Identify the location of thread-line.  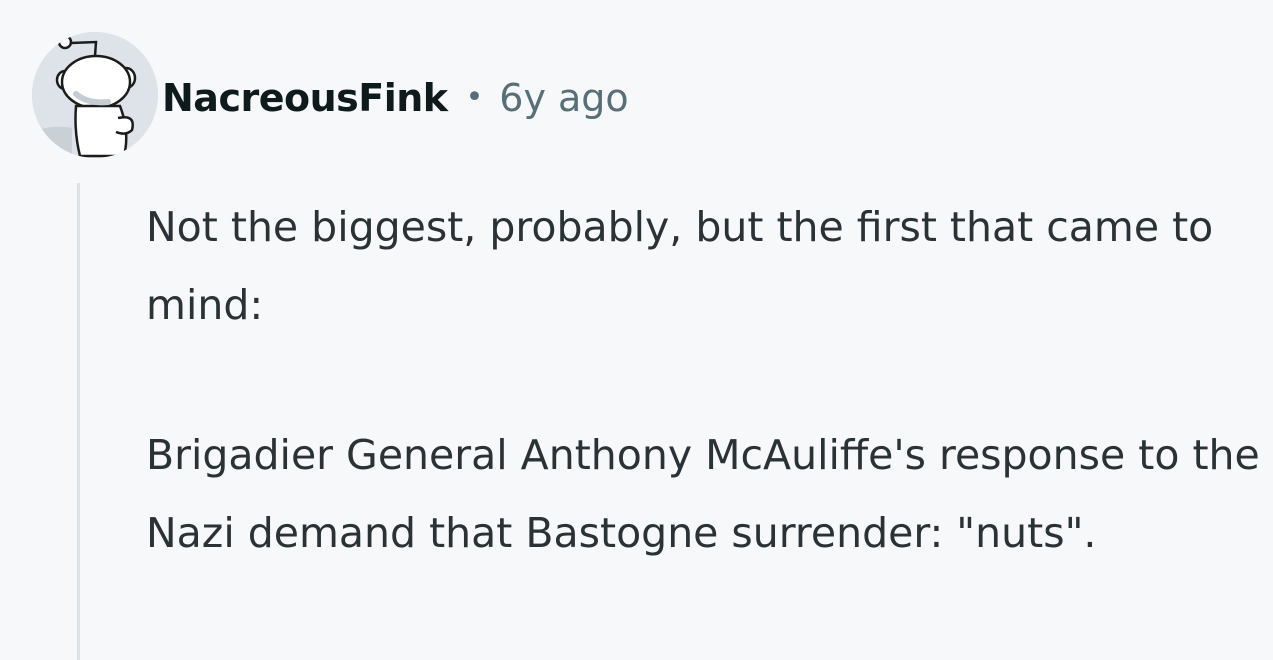
(78, 421).